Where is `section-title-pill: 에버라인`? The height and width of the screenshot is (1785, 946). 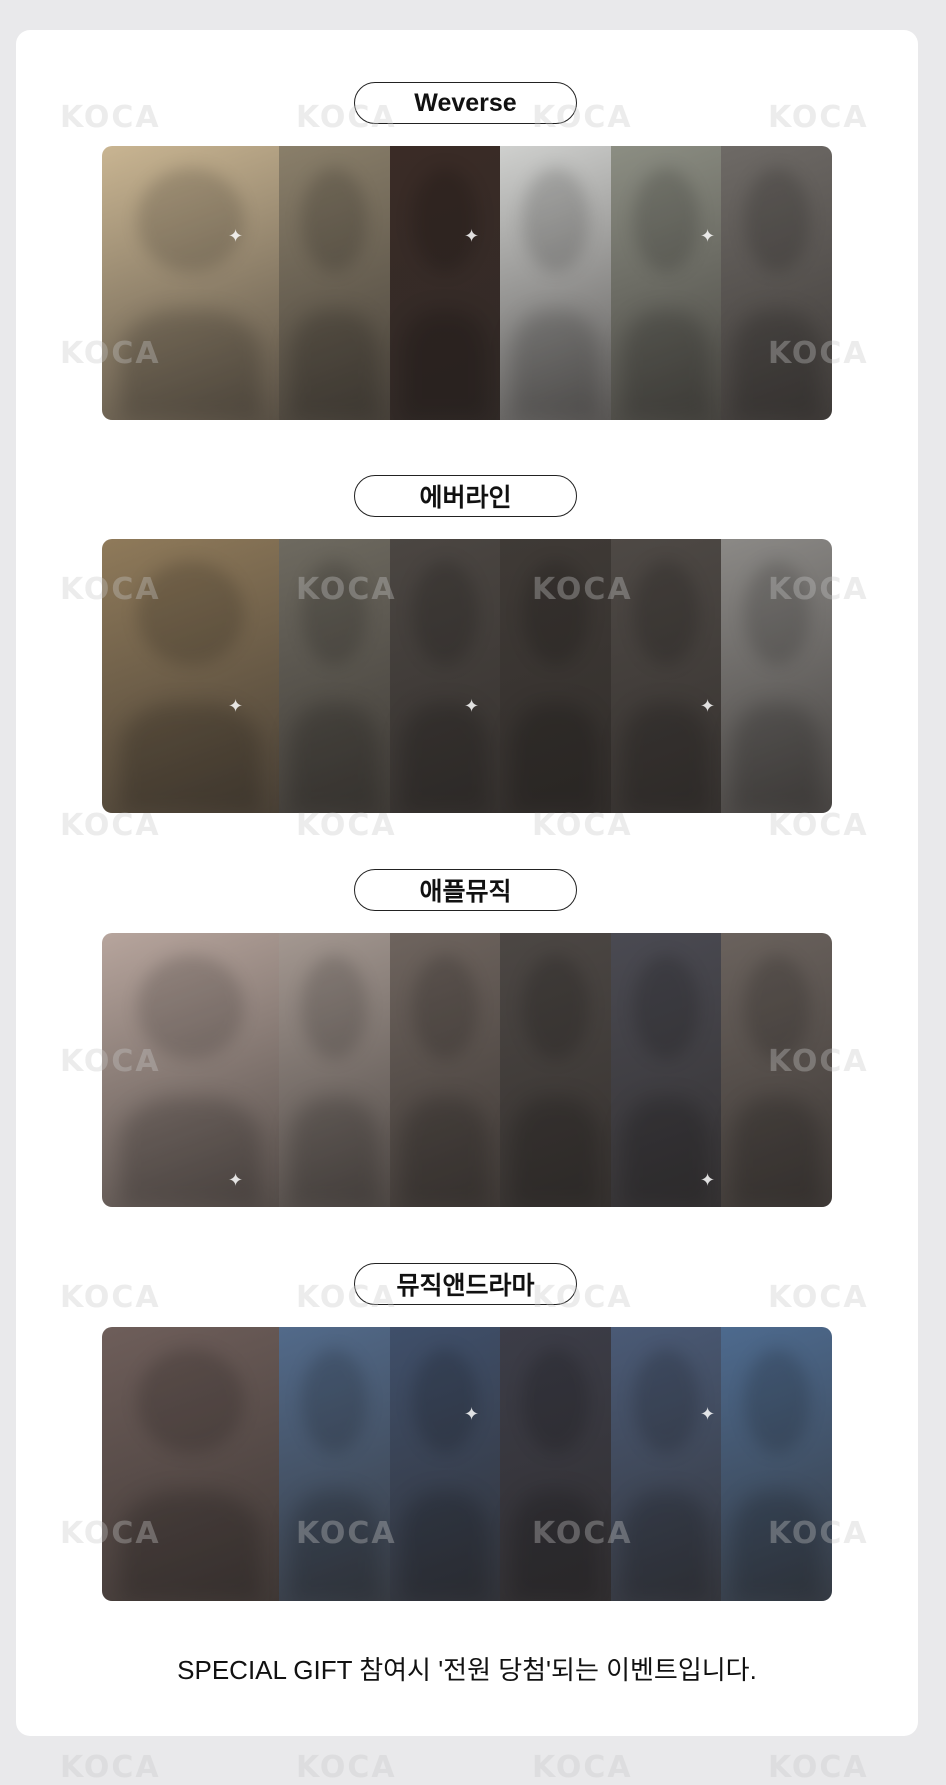 section-title-pill: 에버라인 is located at coordinates (465, 496).